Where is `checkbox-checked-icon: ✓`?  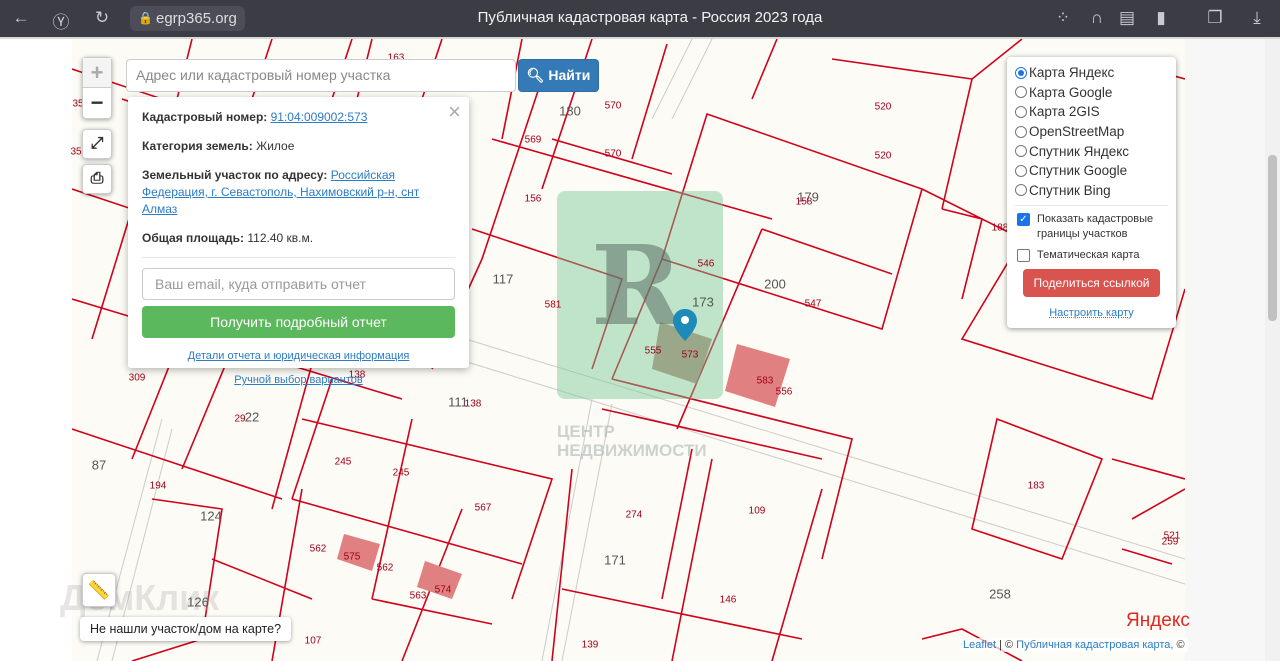 checkbox-checked-icon: ✓ is located at coordinates (1023, 220).